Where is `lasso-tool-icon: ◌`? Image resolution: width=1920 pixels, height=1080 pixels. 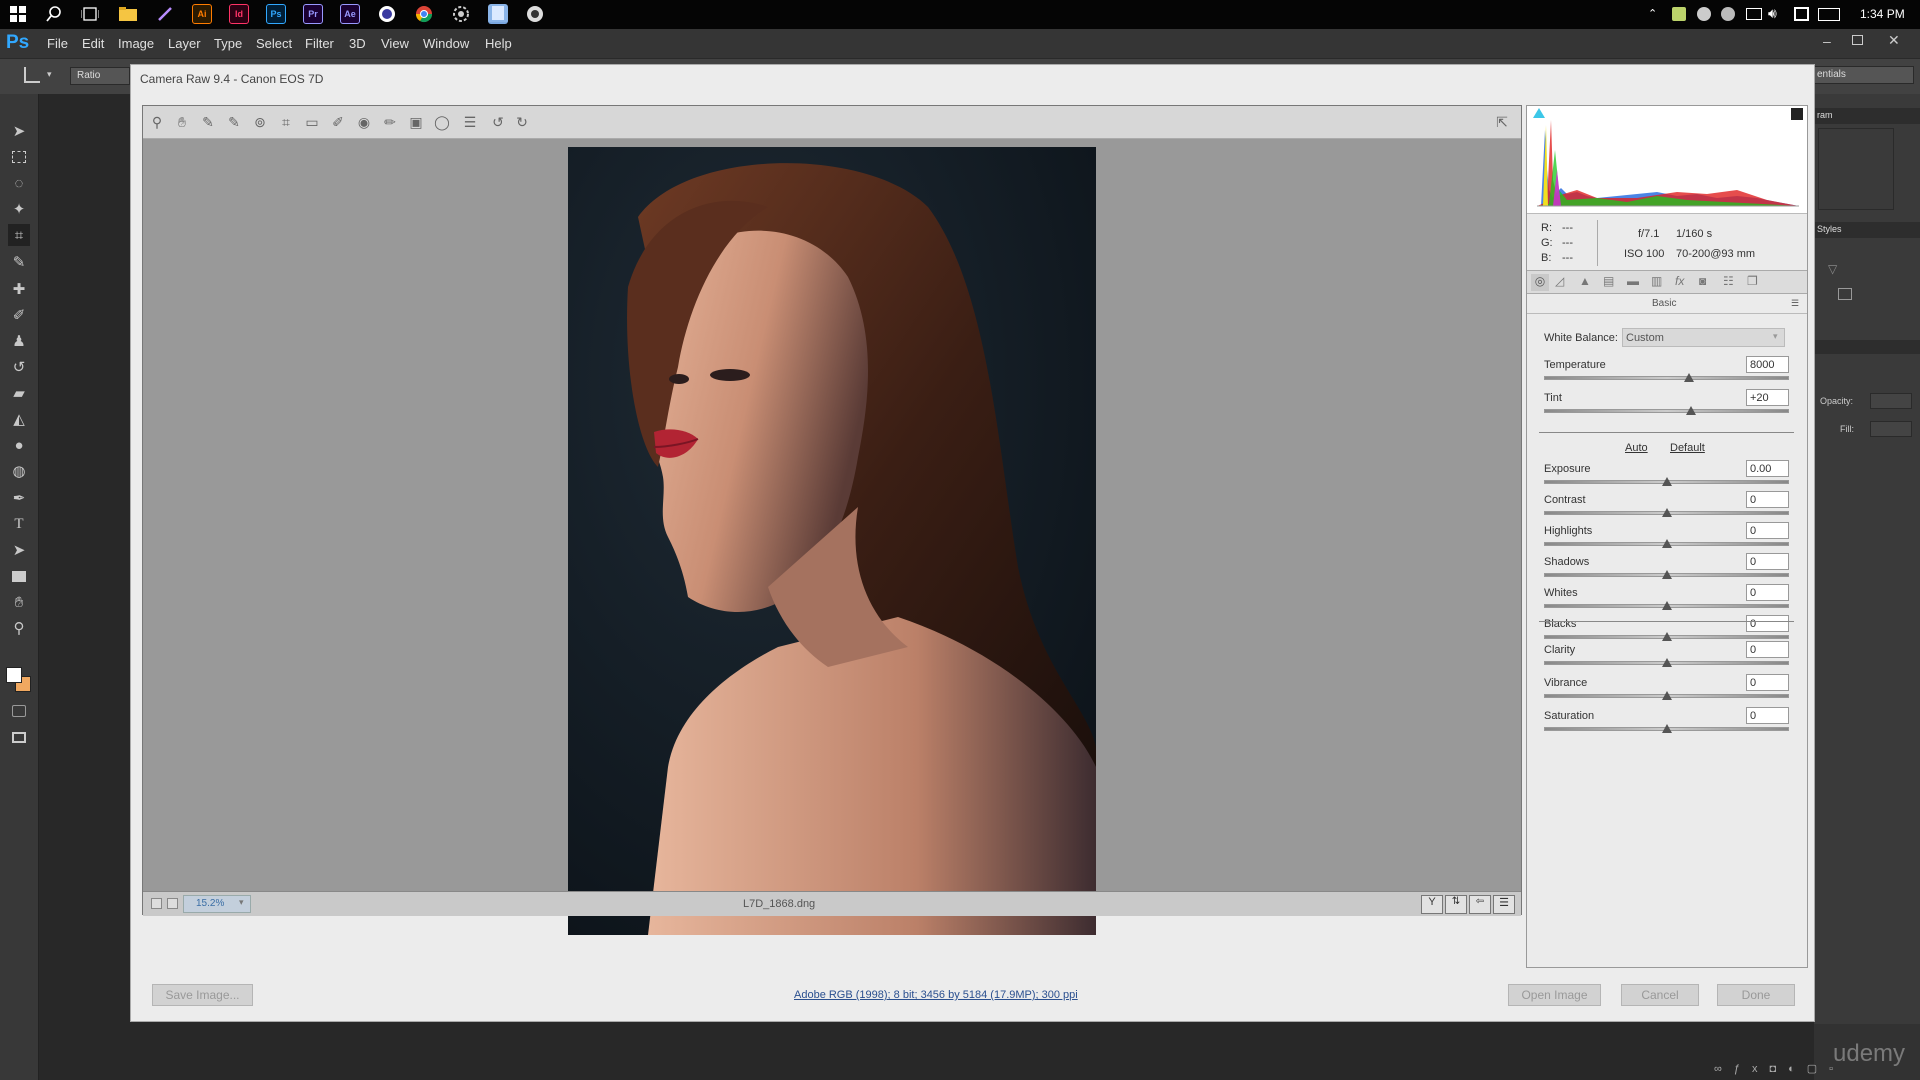 lasso-tool-icon: ◌ is located at coordinates (19, 183).